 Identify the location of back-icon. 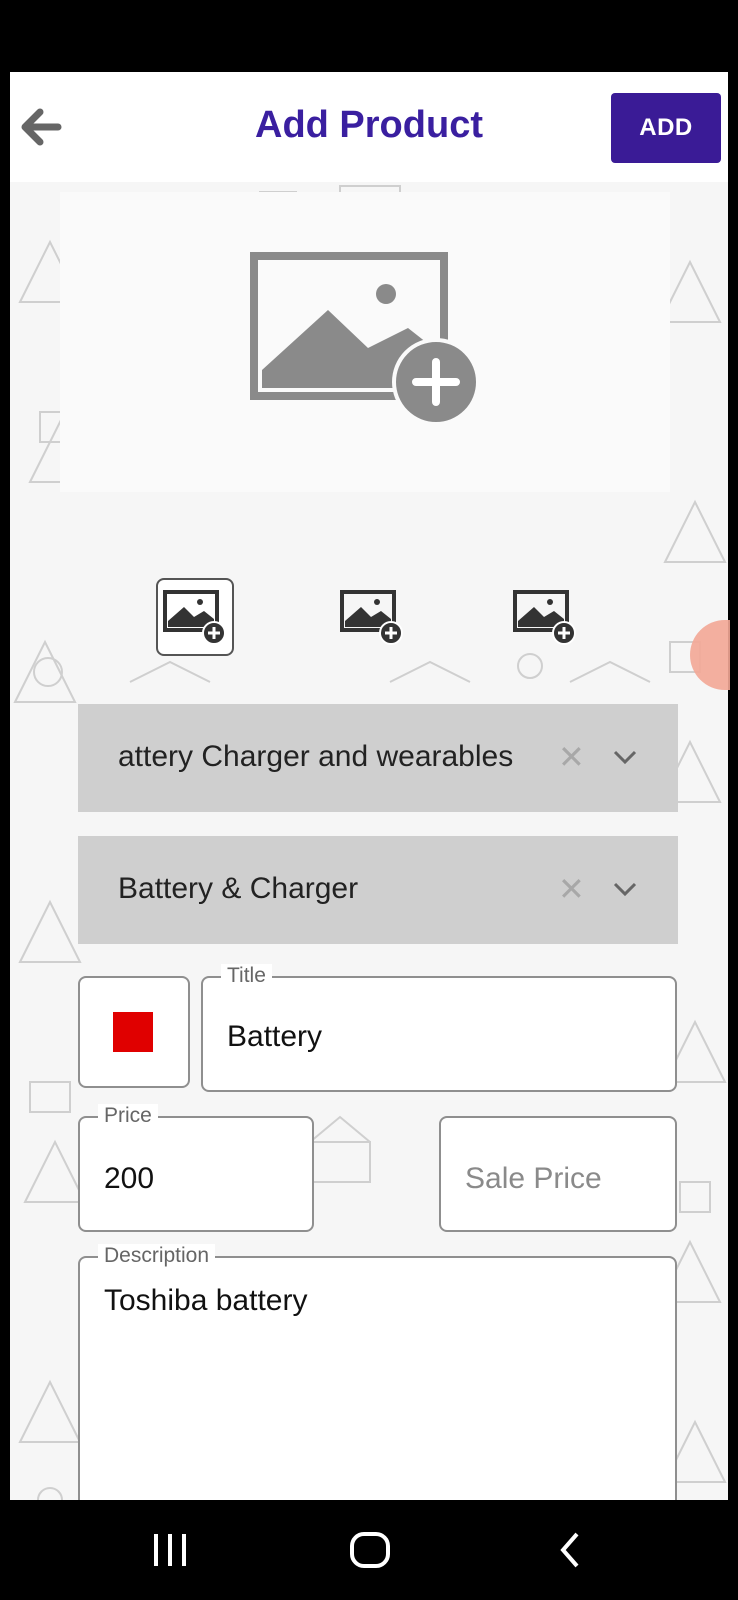
(569, 1550).